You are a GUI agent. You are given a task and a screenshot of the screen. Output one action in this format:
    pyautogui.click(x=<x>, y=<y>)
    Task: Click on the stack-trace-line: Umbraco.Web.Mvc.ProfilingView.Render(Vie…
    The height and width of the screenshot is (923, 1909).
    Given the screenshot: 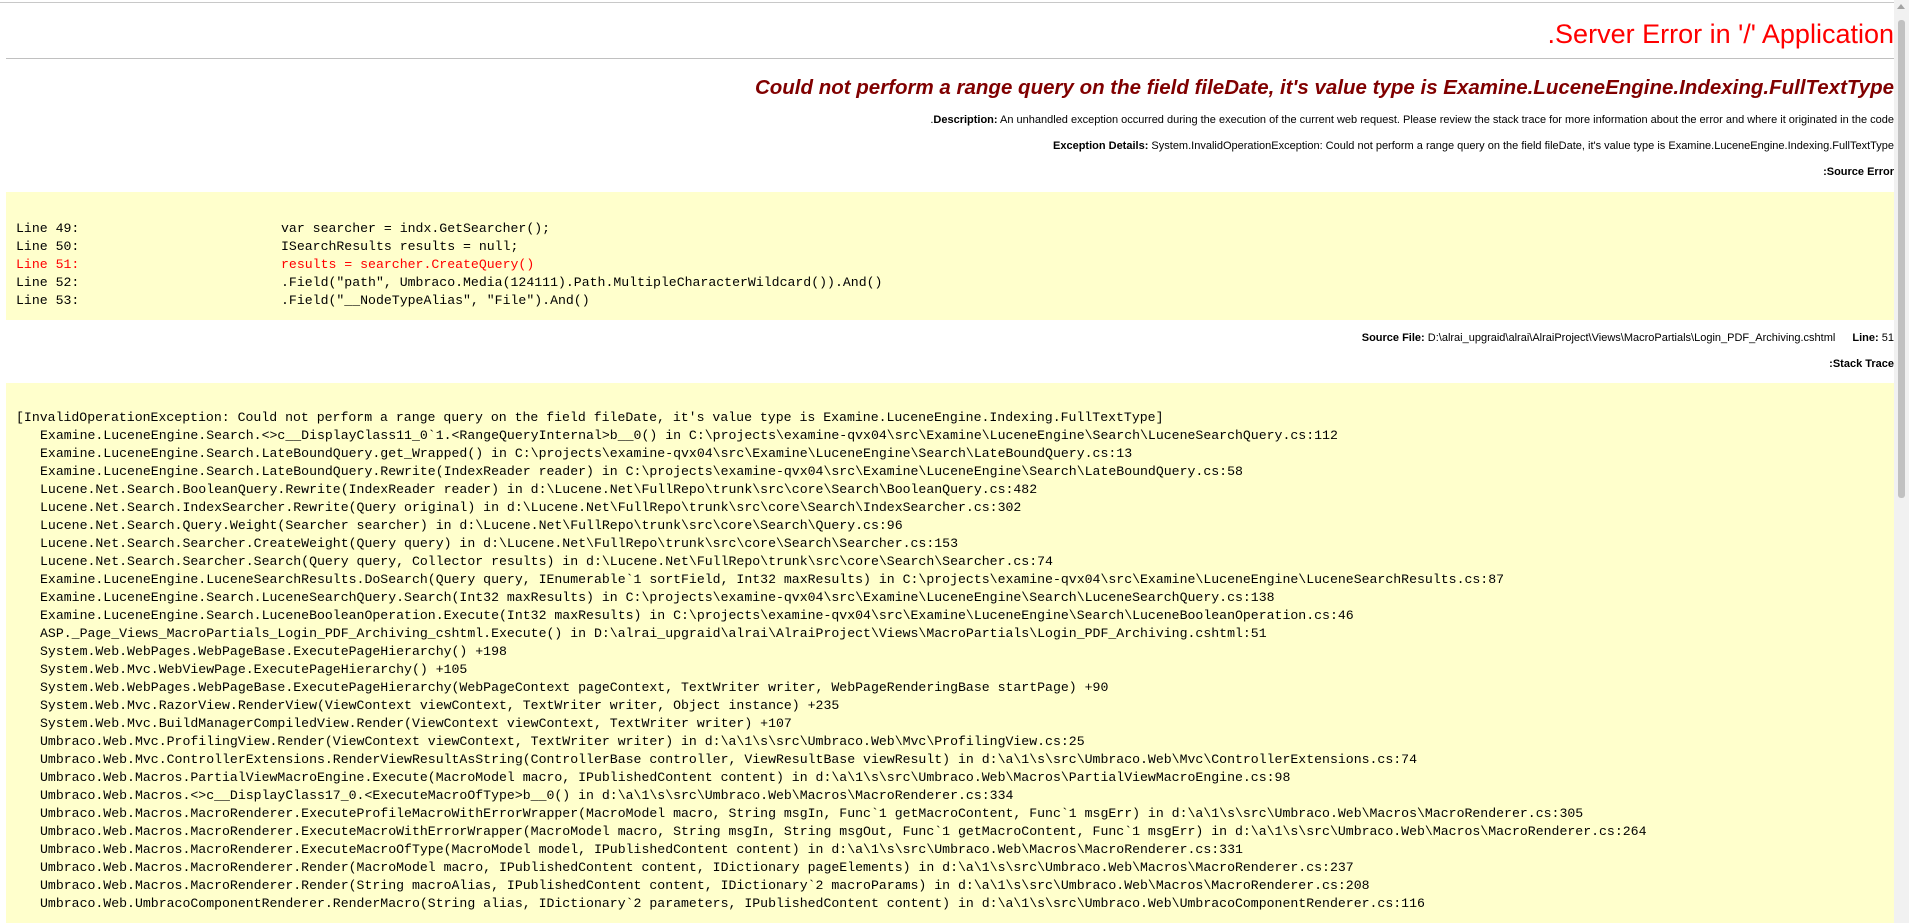 What is the action you would take?
    pyautogui.click(x=562, y=741)
    